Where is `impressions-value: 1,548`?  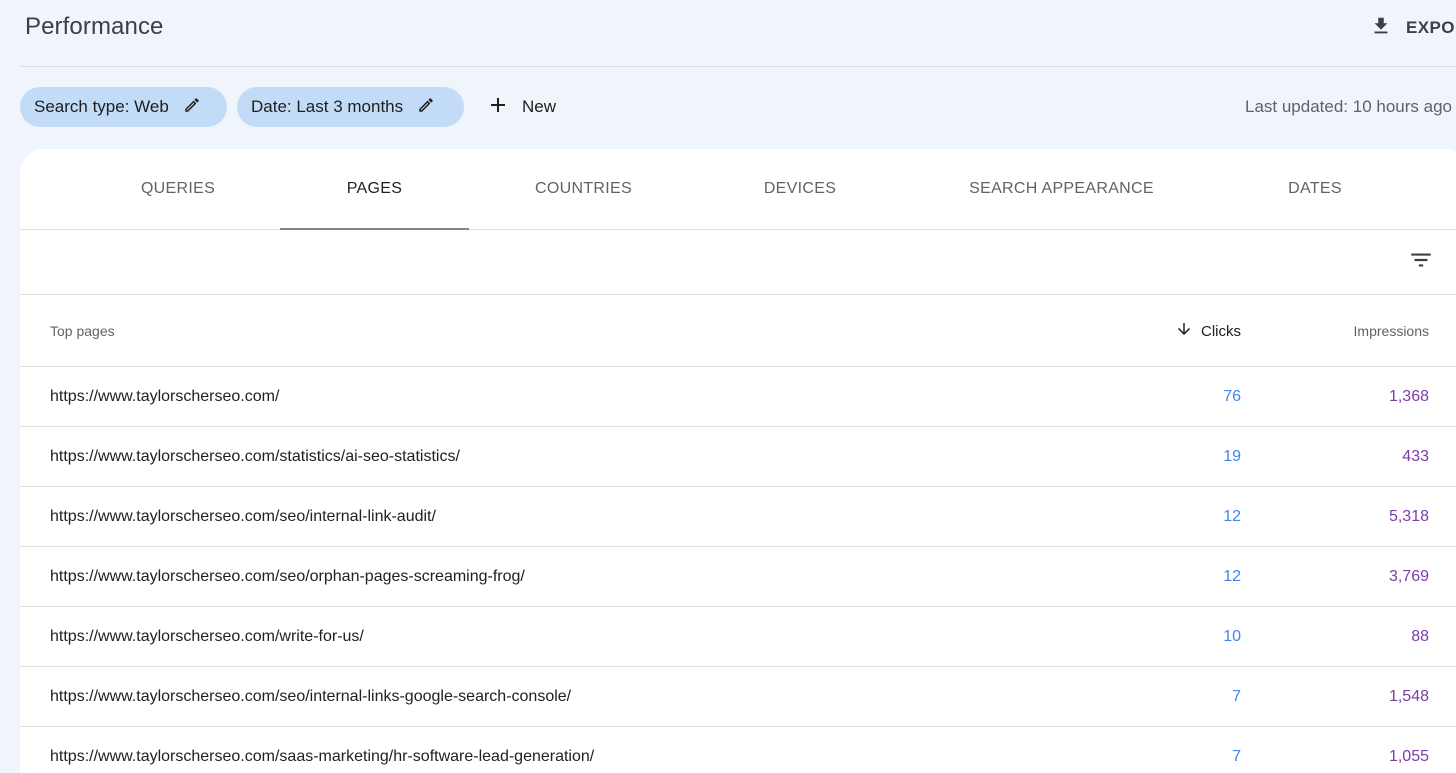 impressions-value: 1,548 is located at coordinates (1408, 696).